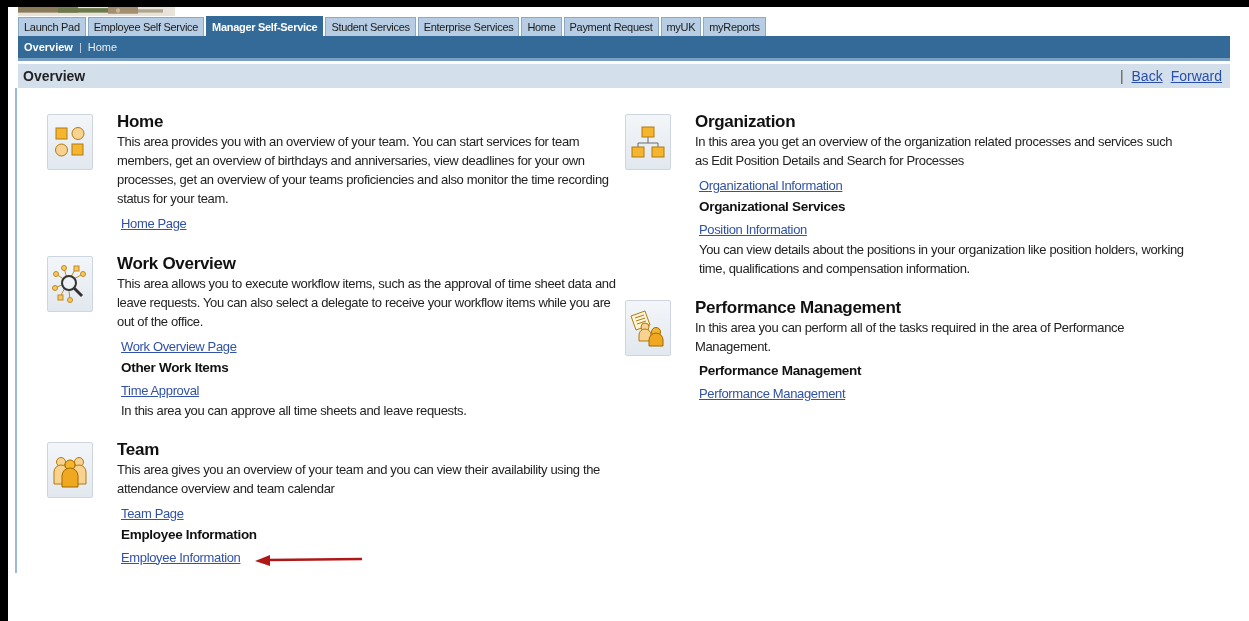 This screenshot has height=621, width=1249. Describe the element at coordinates (367, 303) in the screenshot. I see `section-description: This area allows you to execute workflow items, such as the approval of time sheet data and leave requests. You can also select a delegate to receive your workflow items while you are out of the office.` at that location.